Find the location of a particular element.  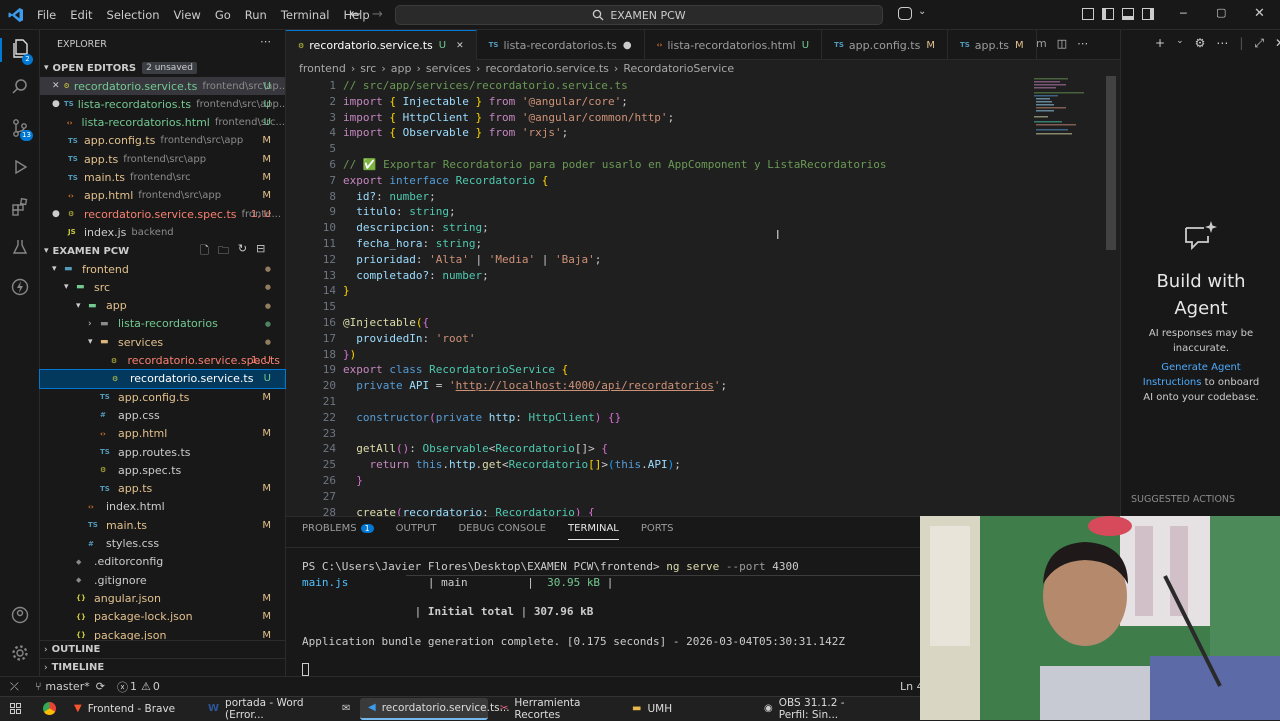

refresh-icon: ↻ is located at coordinates (242, 251).